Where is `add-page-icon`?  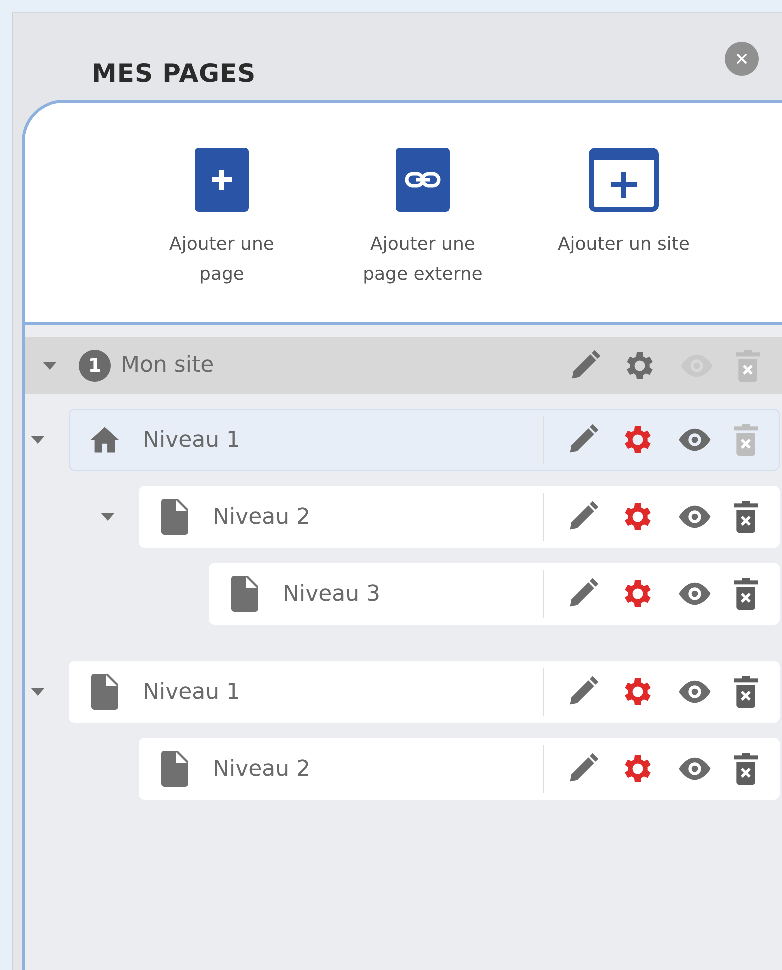 add-page-icon is located at coordinates (222, 180).